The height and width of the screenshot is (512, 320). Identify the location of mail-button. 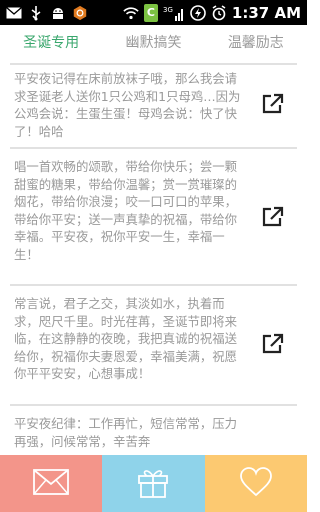
(51, 483).